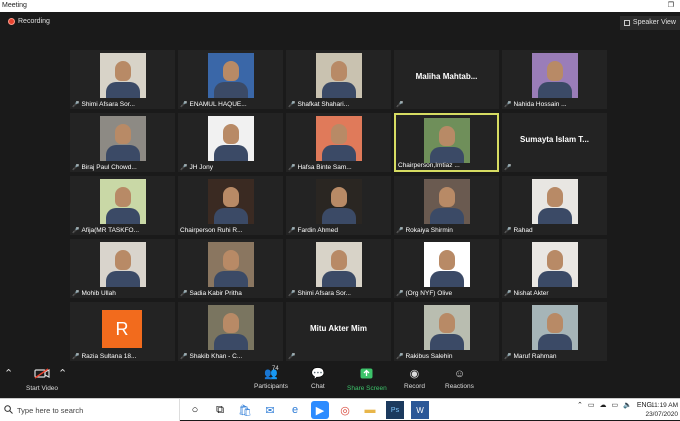  Describe the element at coordinates (420, 410) in the screenshot. I see `word-icon: W` at that location.